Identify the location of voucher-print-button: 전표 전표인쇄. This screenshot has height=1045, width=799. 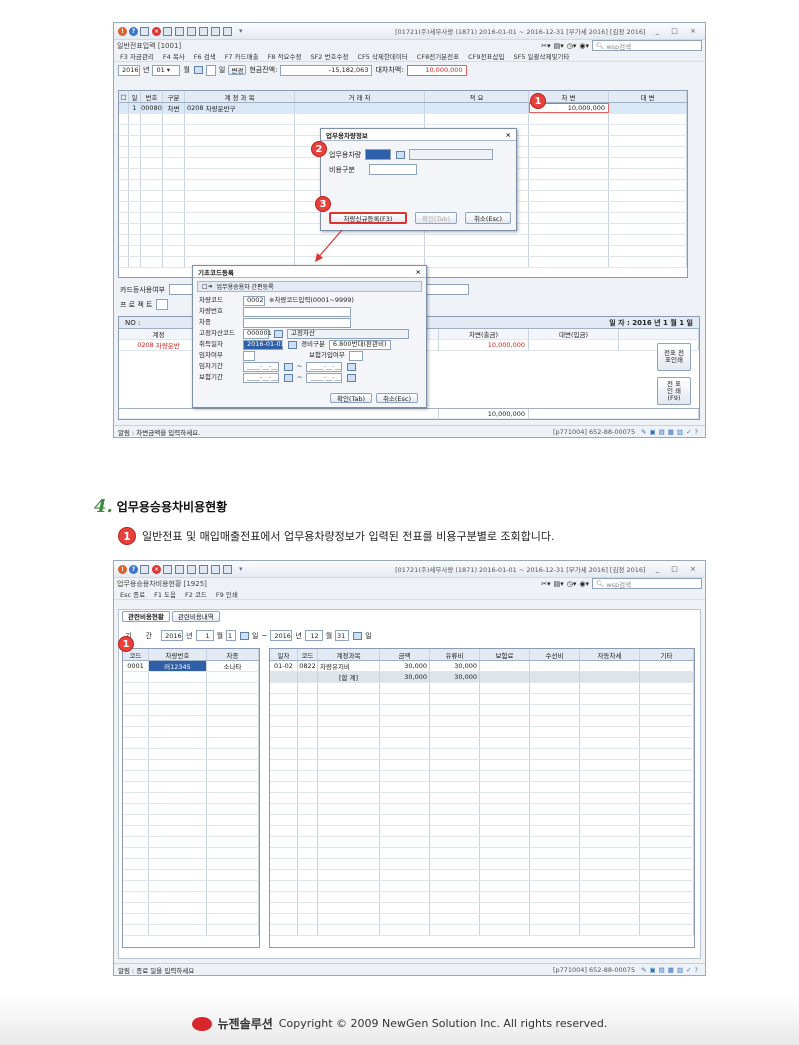
(674, 357).